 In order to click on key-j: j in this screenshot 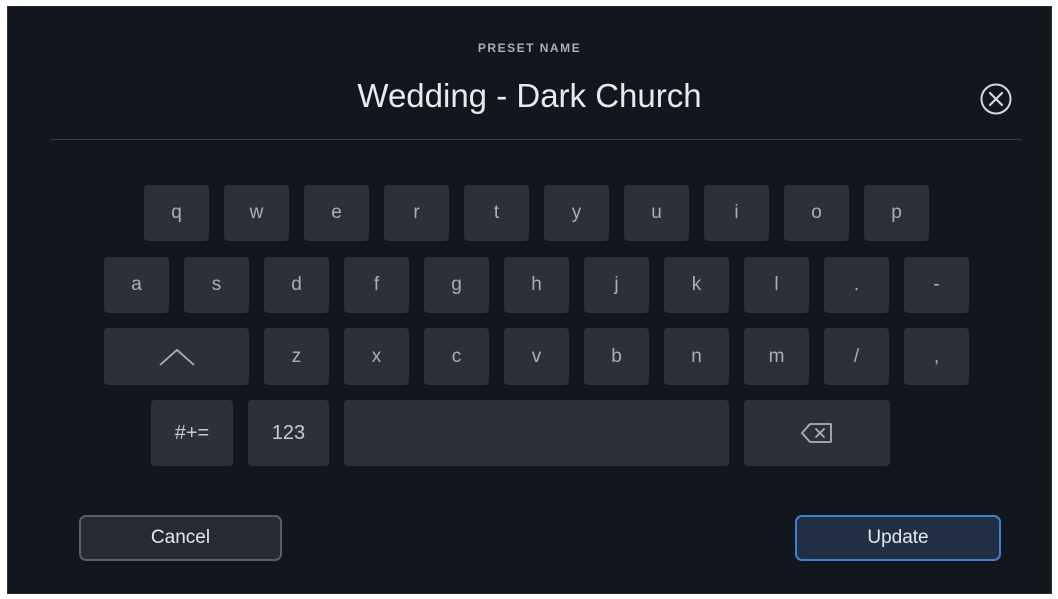, I will do `click(616, 285)`.